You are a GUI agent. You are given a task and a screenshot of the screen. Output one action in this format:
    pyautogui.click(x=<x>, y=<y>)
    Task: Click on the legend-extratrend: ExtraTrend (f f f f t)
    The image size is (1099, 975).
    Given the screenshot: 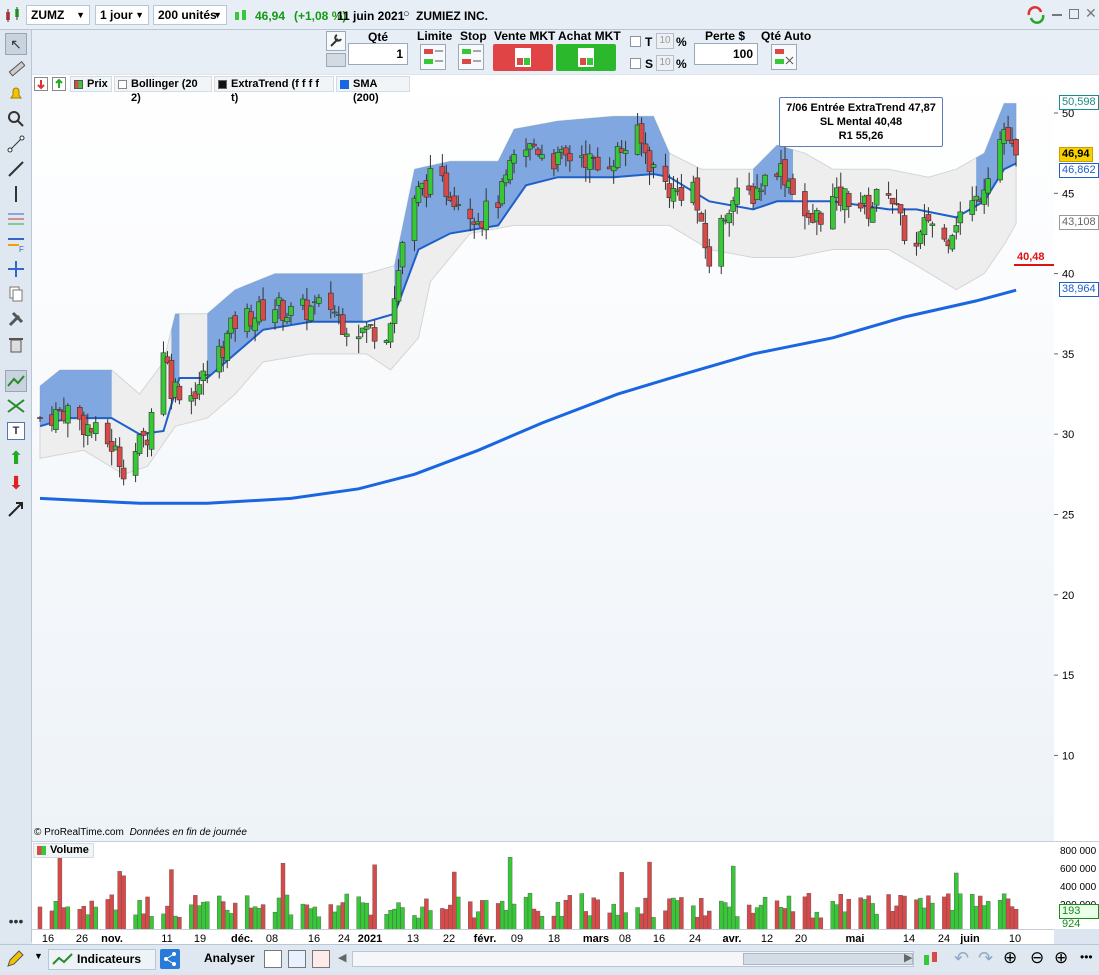 What is the action you would take?
    pyautogui.click(x=274, y=90)
    